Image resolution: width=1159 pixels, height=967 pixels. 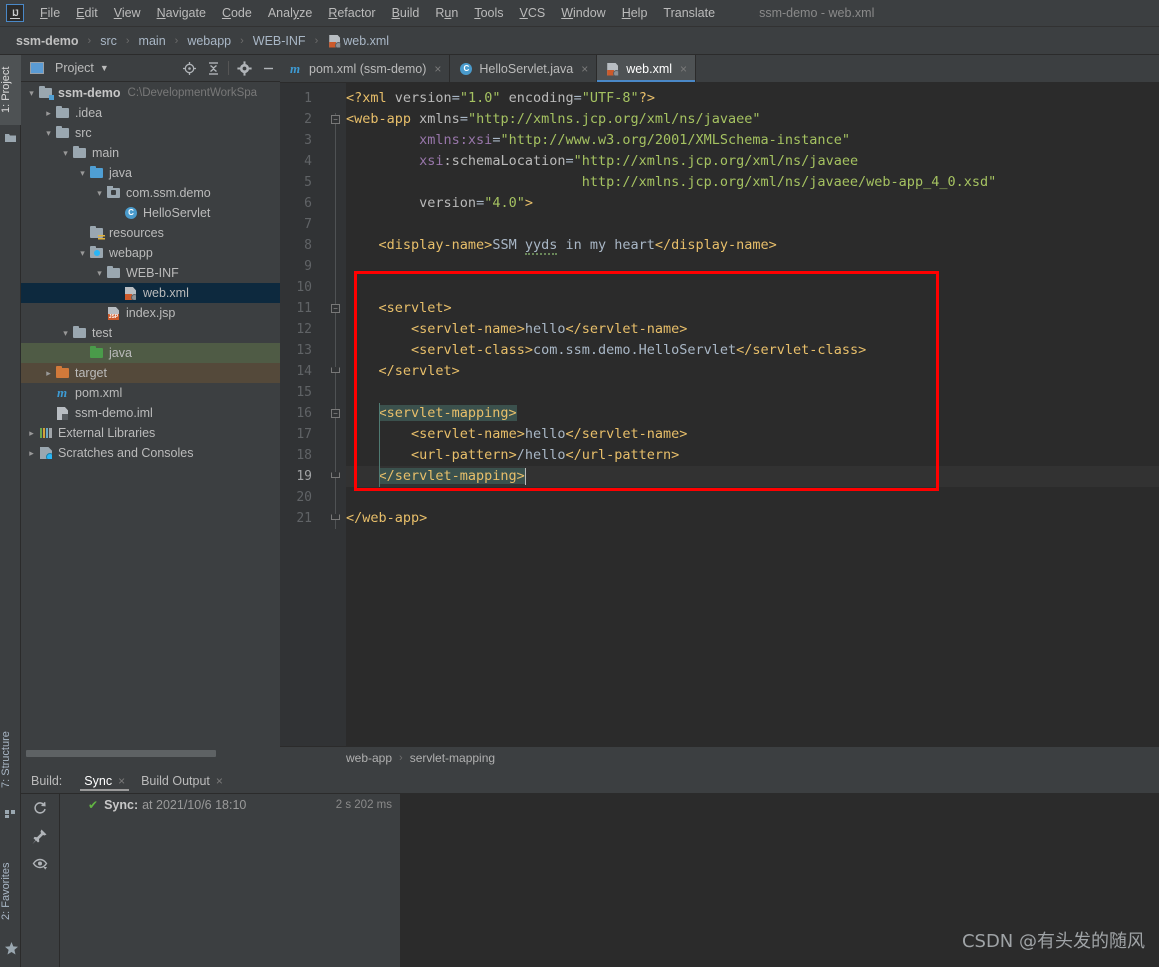 I want to click on collapse-all-button, so click(x=213, y=68).